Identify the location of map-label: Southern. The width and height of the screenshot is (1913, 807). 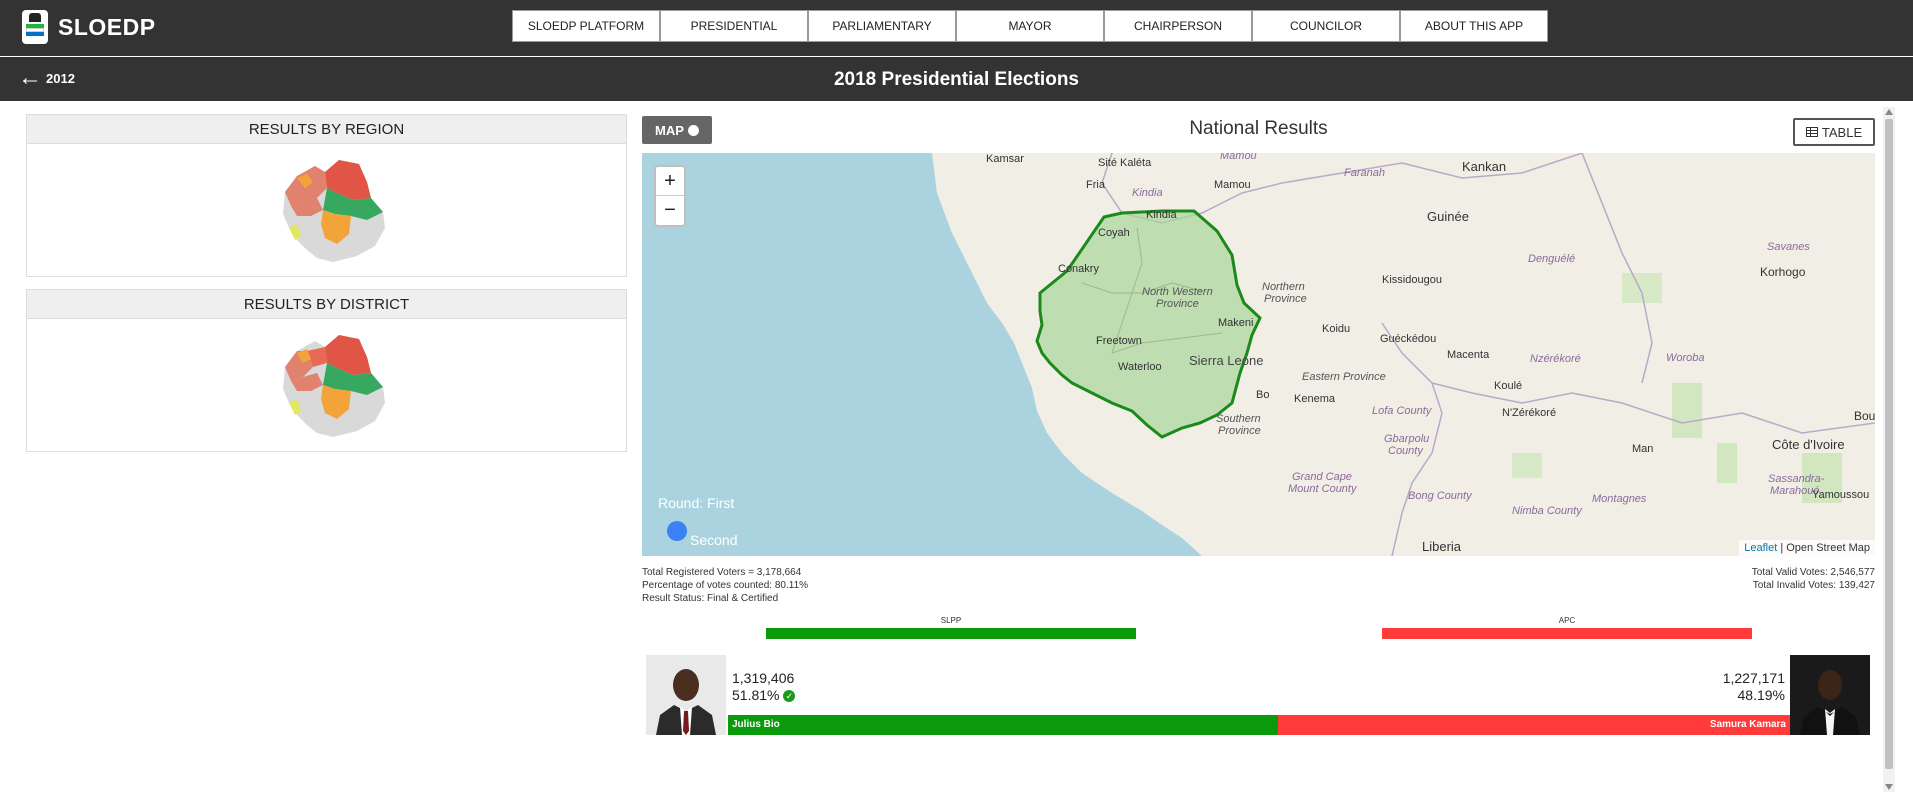
(1238, 419).